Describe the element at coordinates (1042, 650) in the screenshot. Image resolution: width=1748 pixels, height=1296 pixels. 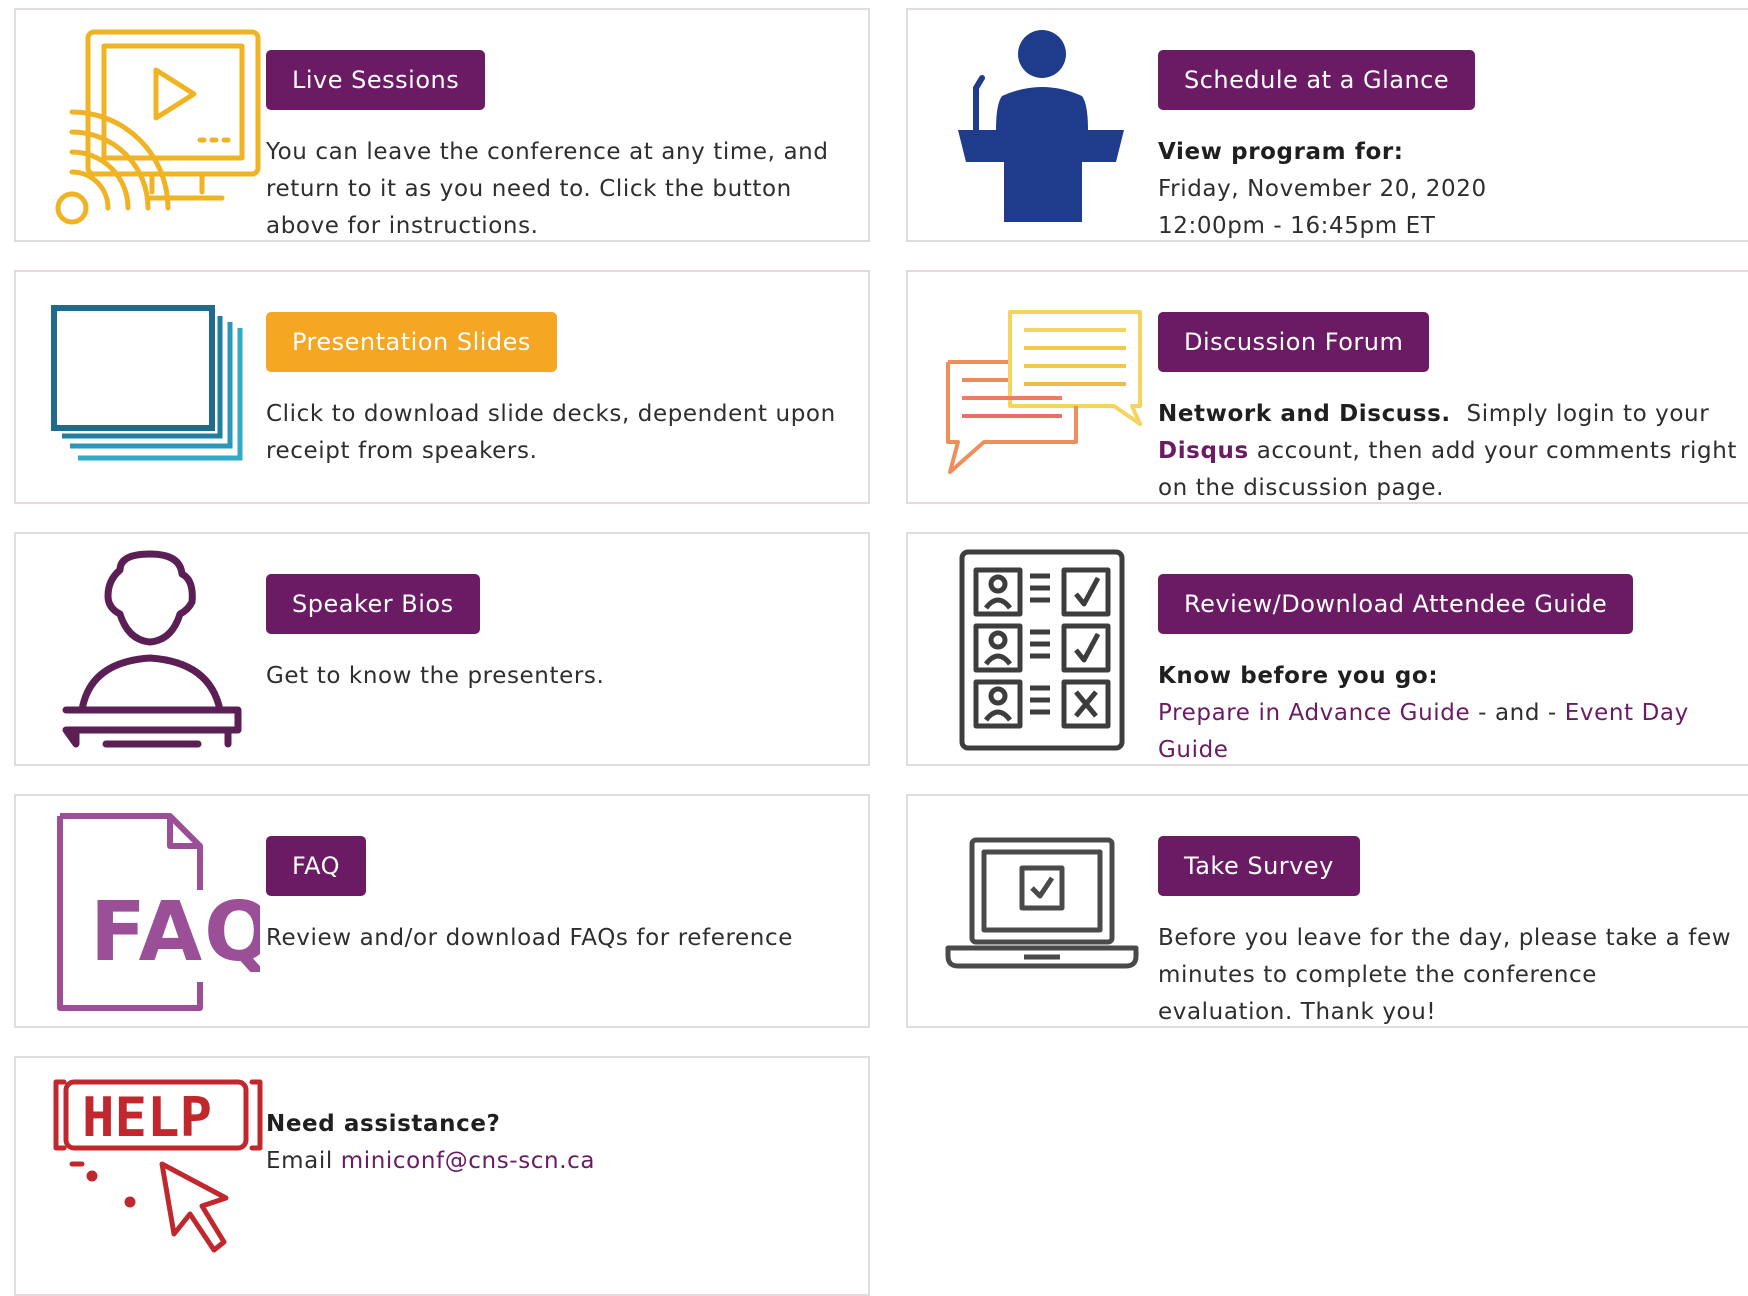
I see `checklist-icon` at that location.